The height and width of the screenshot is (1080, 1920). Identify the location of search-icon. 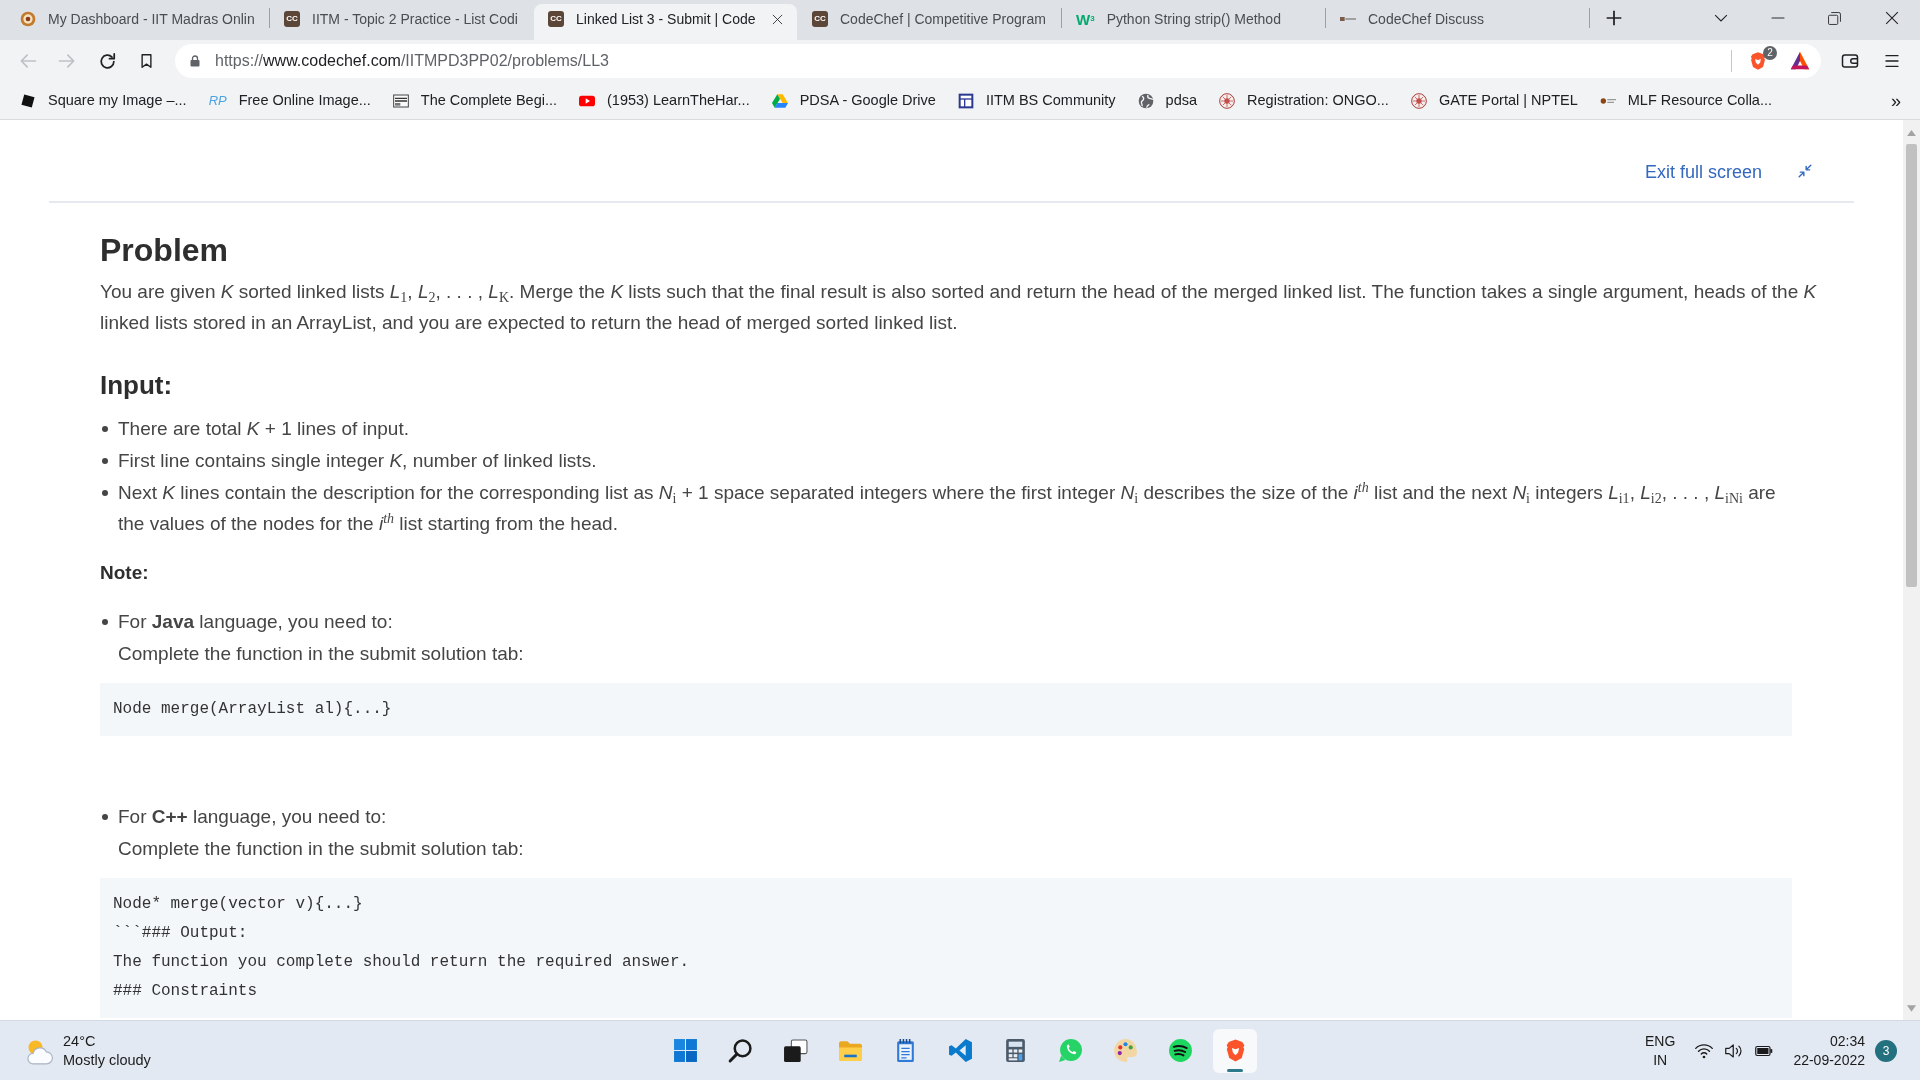
(740, 1050).